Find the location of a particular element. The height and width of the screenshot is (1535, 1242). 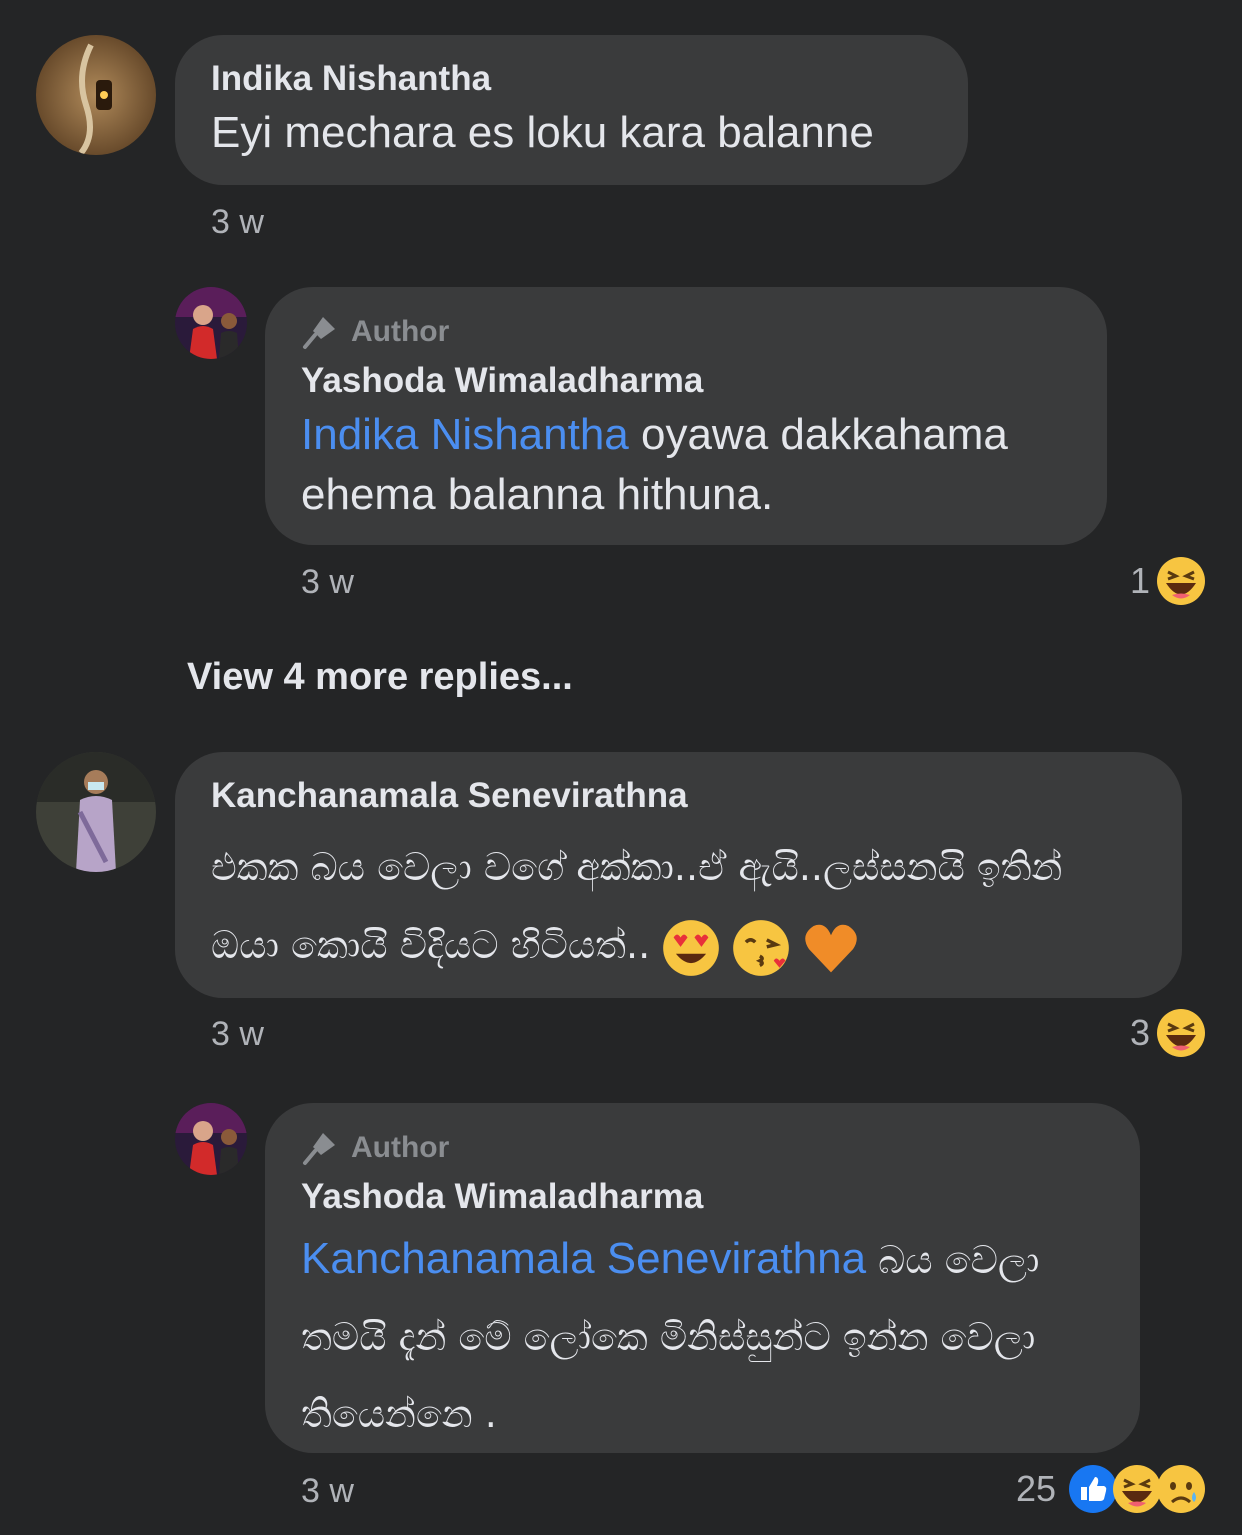

comment-author: Kanchanamala Senevirathna is located at coordinates (678, 796).